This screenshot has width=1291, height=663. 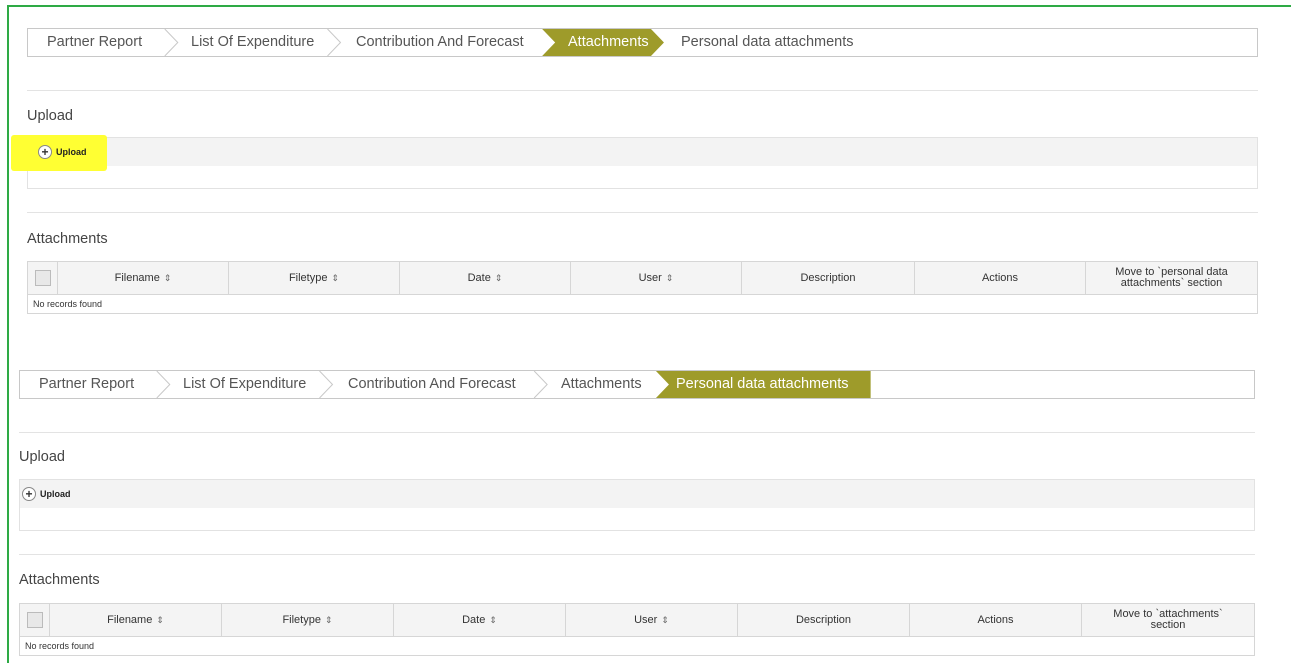 What do you see at coordinates (649, 6) in the screenshot?
I see `window-frame-top` at bounding box center [649, 6].